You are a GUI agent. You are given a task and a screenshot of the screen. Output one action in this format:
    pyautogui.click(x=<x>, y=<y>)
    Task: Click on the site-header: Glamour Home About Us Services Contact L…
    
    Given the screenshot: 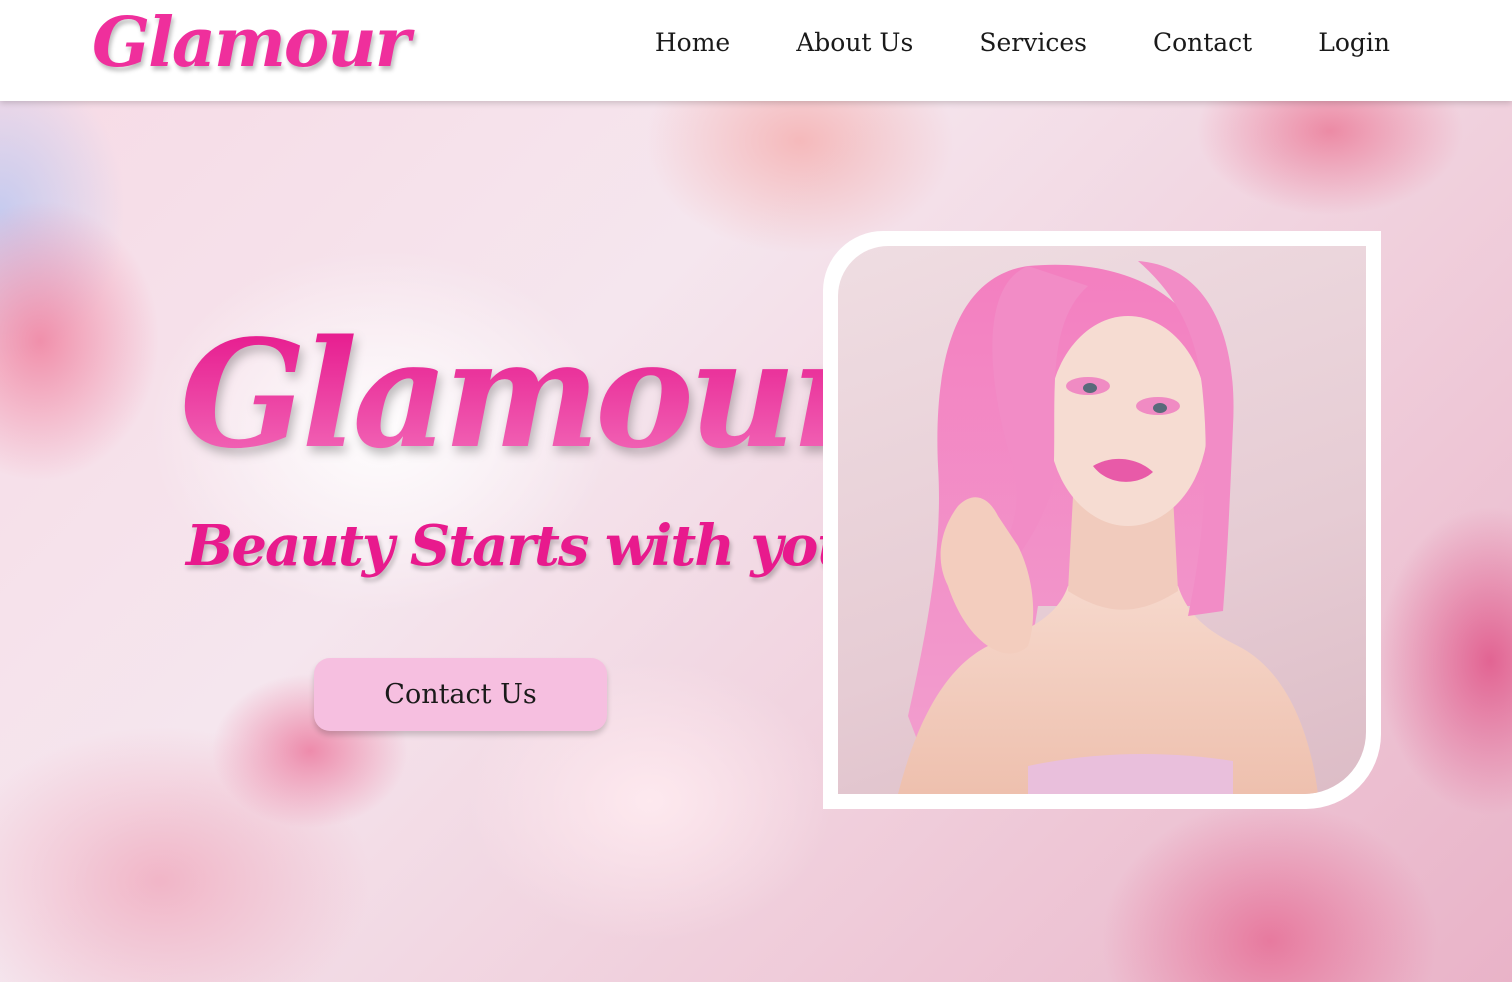 What is the action you would take?
    pyautogui.click(x=756, y=50)
    